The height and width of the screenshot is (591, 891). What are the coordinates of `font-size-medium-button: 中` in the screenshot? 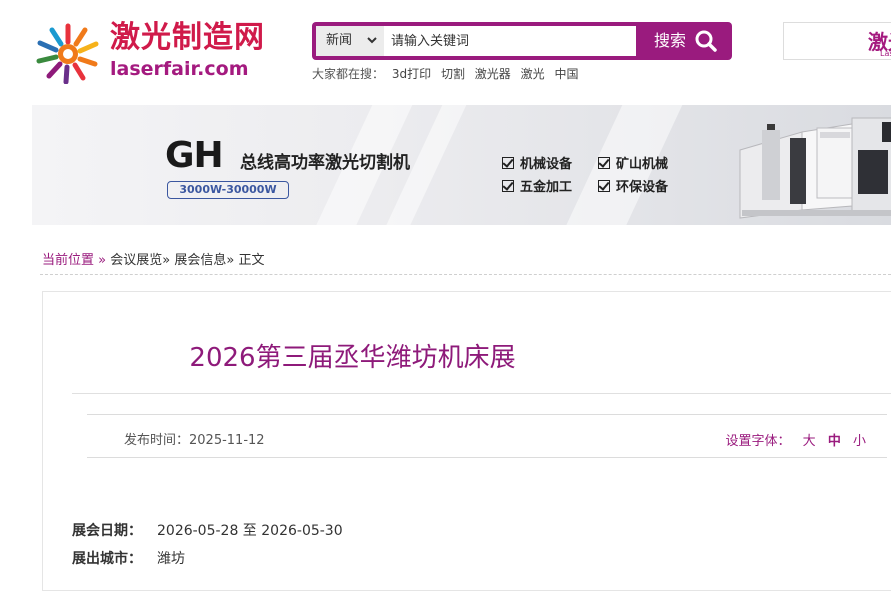 It's located at (834, 441).